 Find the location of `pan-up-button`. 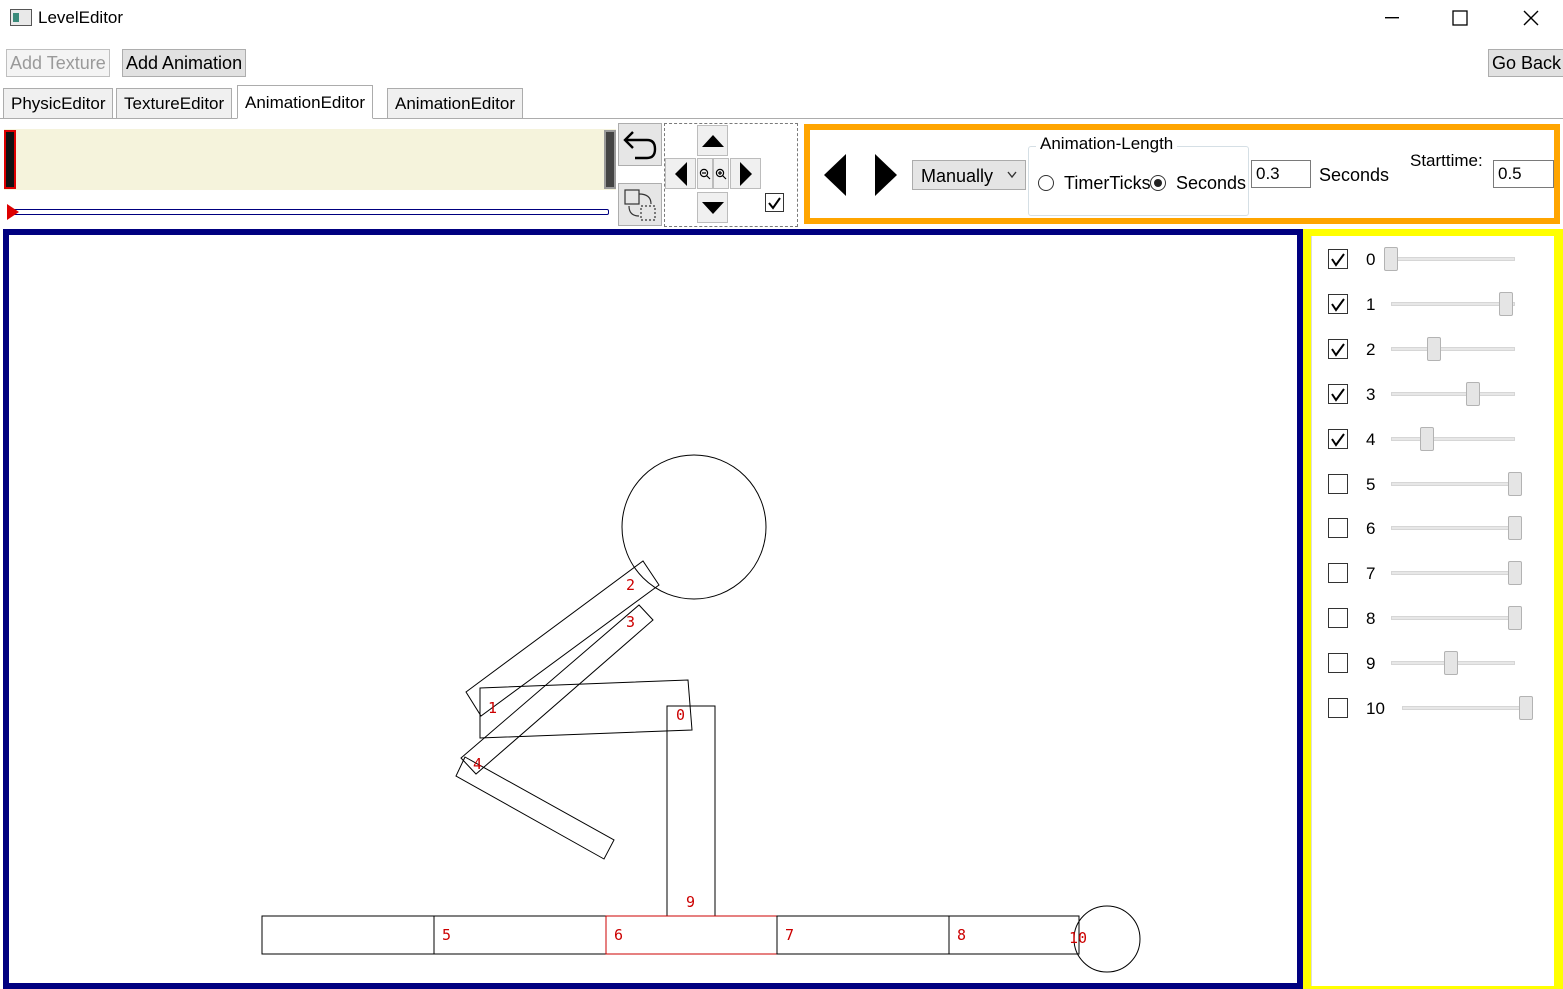

pan-up-button is located at coordinates (712, 140).